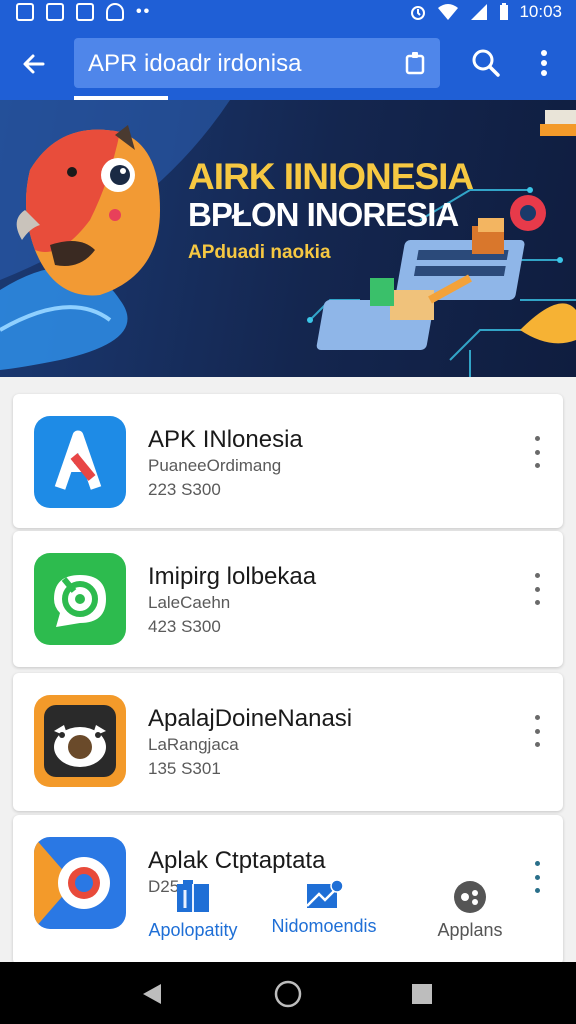 This screenshot has width=576, height=1024. I want to click on signal-icon, so click(479, 12).